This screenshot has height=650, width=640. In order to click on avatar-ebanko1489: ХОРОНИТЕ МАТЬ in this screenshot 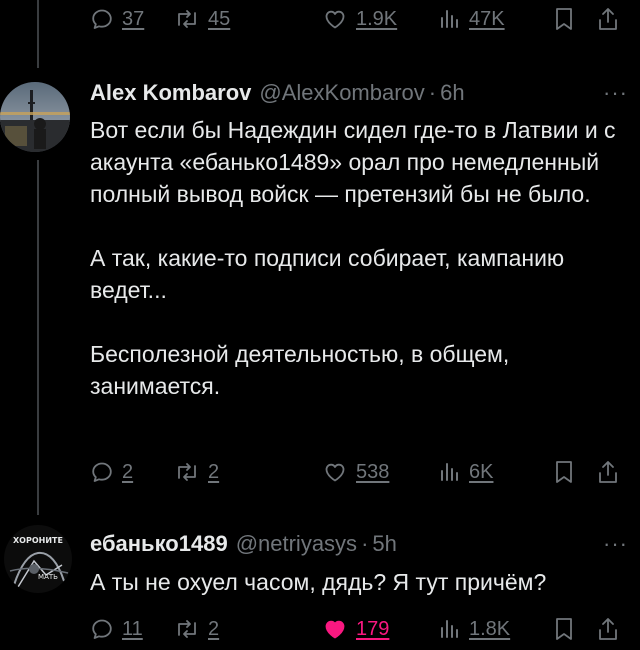, I will do `click(38, 559)`.